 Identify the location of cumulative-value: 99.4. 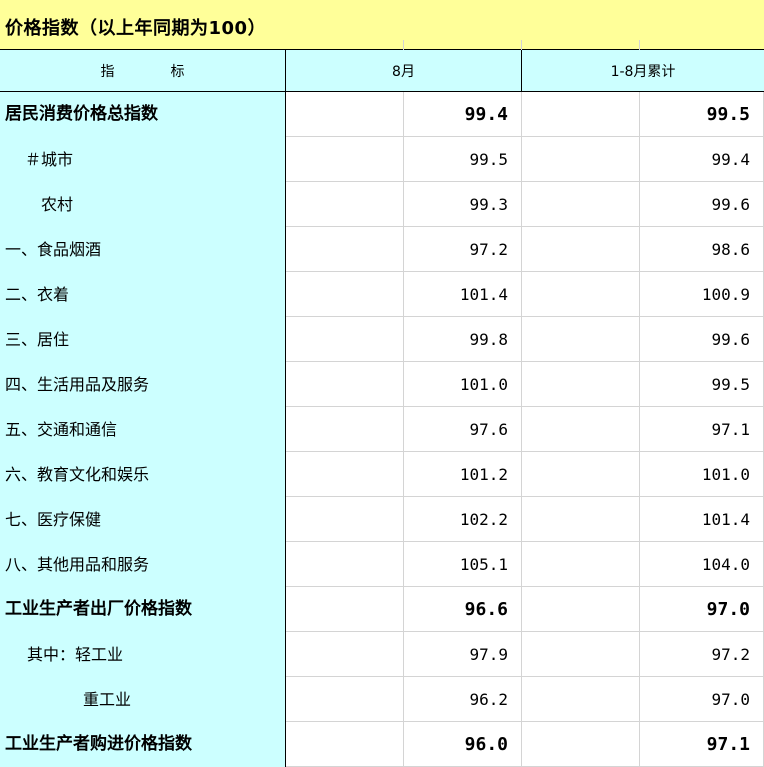
(695, 159).